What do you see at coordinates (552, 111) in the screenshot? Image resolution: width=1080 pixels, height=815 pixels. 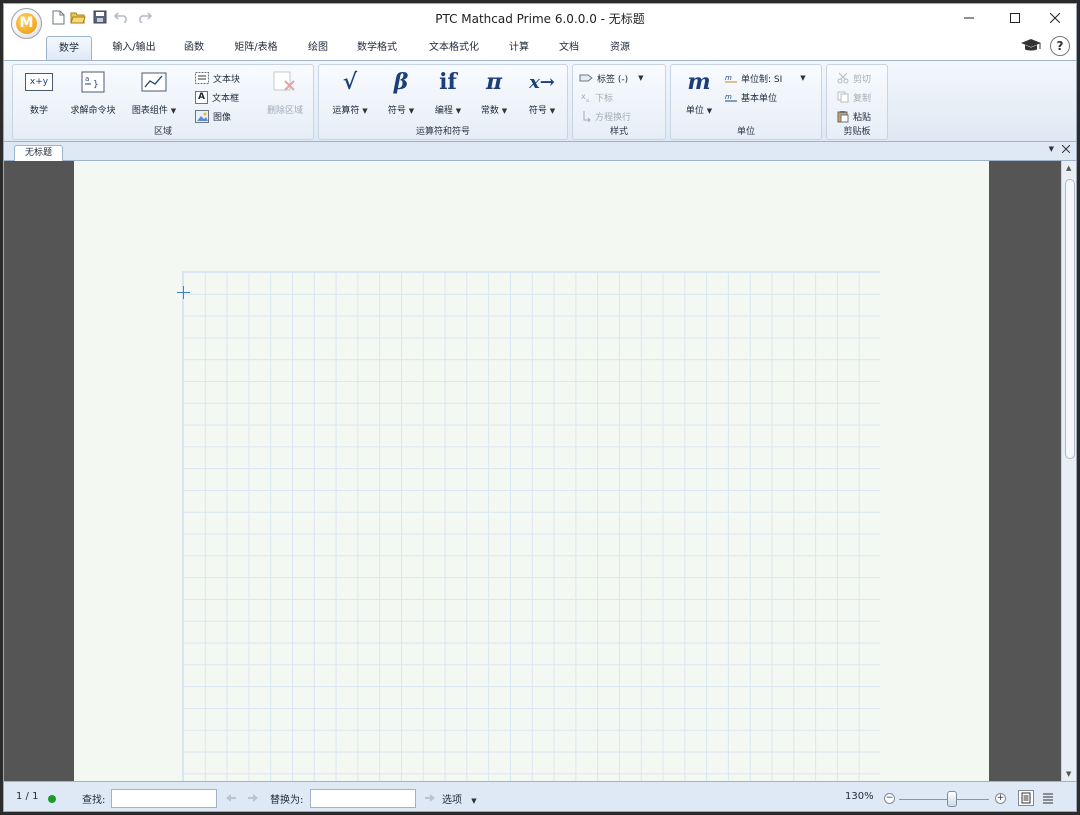 I see `vector-symbols-dropdown-icon: ▼` at bounding box center [552, 111].